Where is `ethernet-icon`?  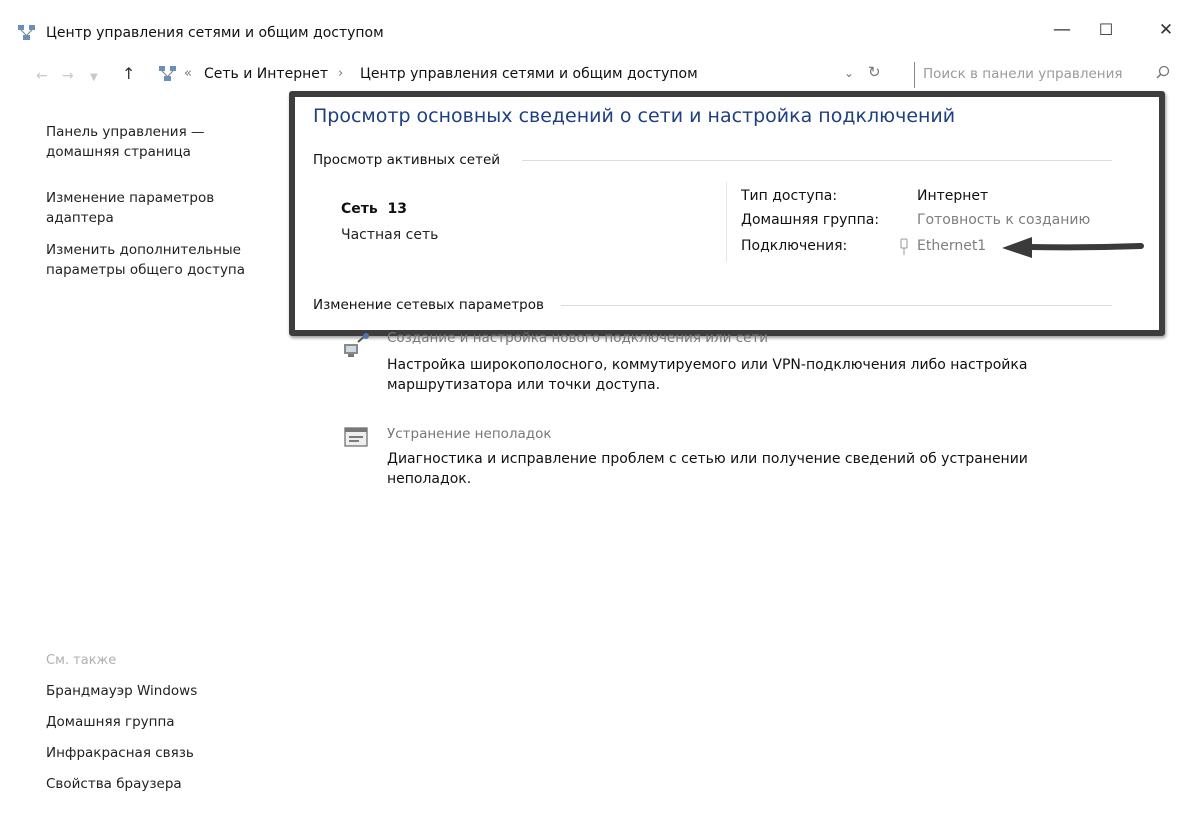 ethernet-icon is located at coordinates (904, 246).